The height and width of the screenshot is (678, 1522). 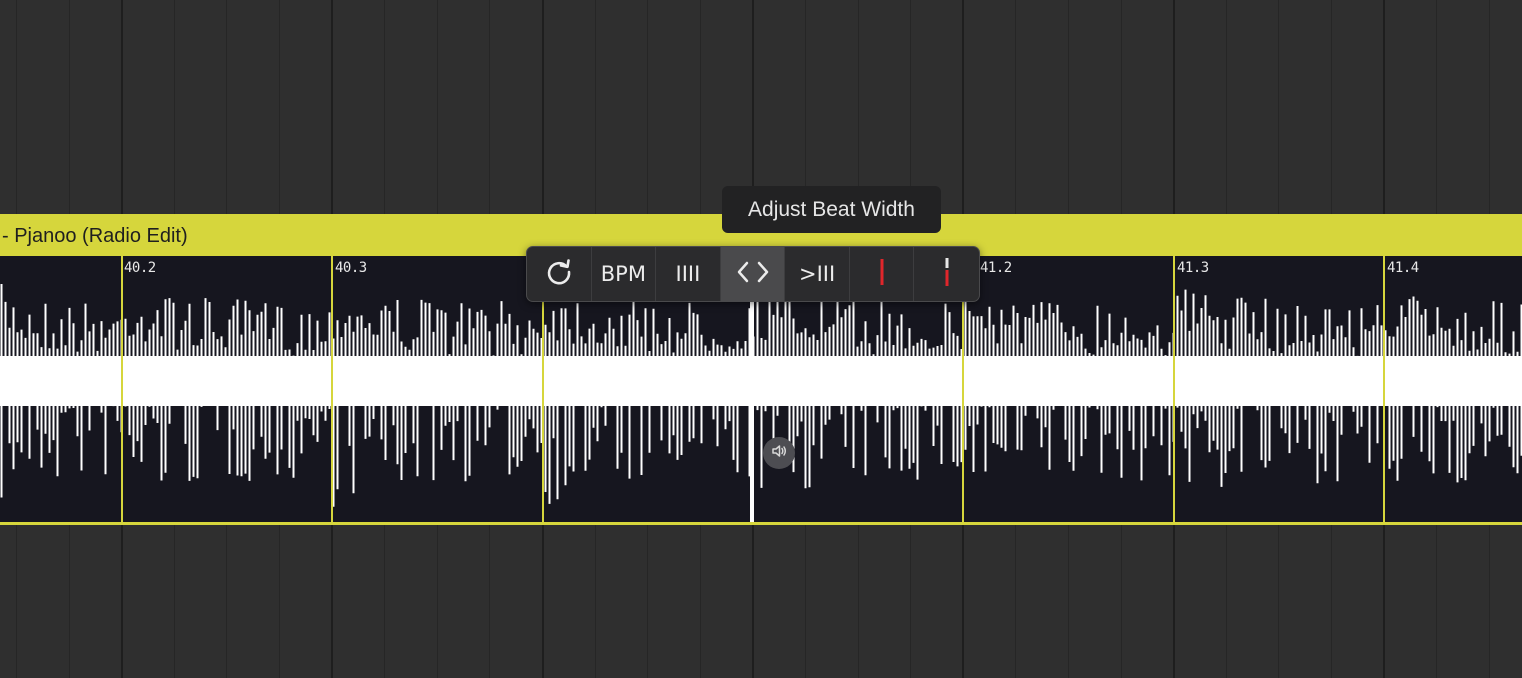 I want to click on shift-grid-button: >III, so click(x=817, y=274).